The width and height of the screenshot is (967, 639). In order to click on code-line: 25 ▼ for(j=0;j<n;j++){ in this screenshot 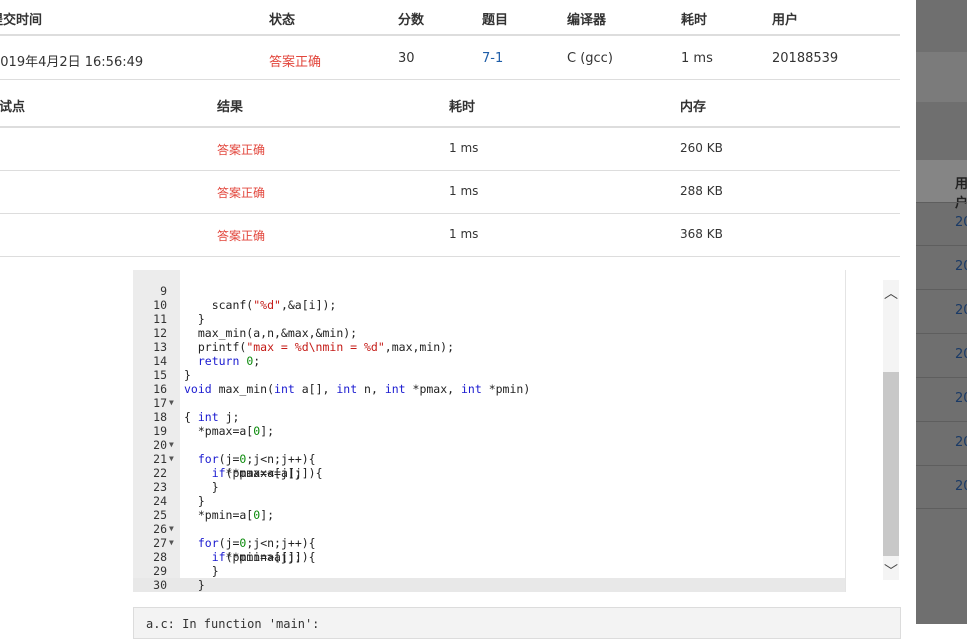, I will do `click(234, 529)`.